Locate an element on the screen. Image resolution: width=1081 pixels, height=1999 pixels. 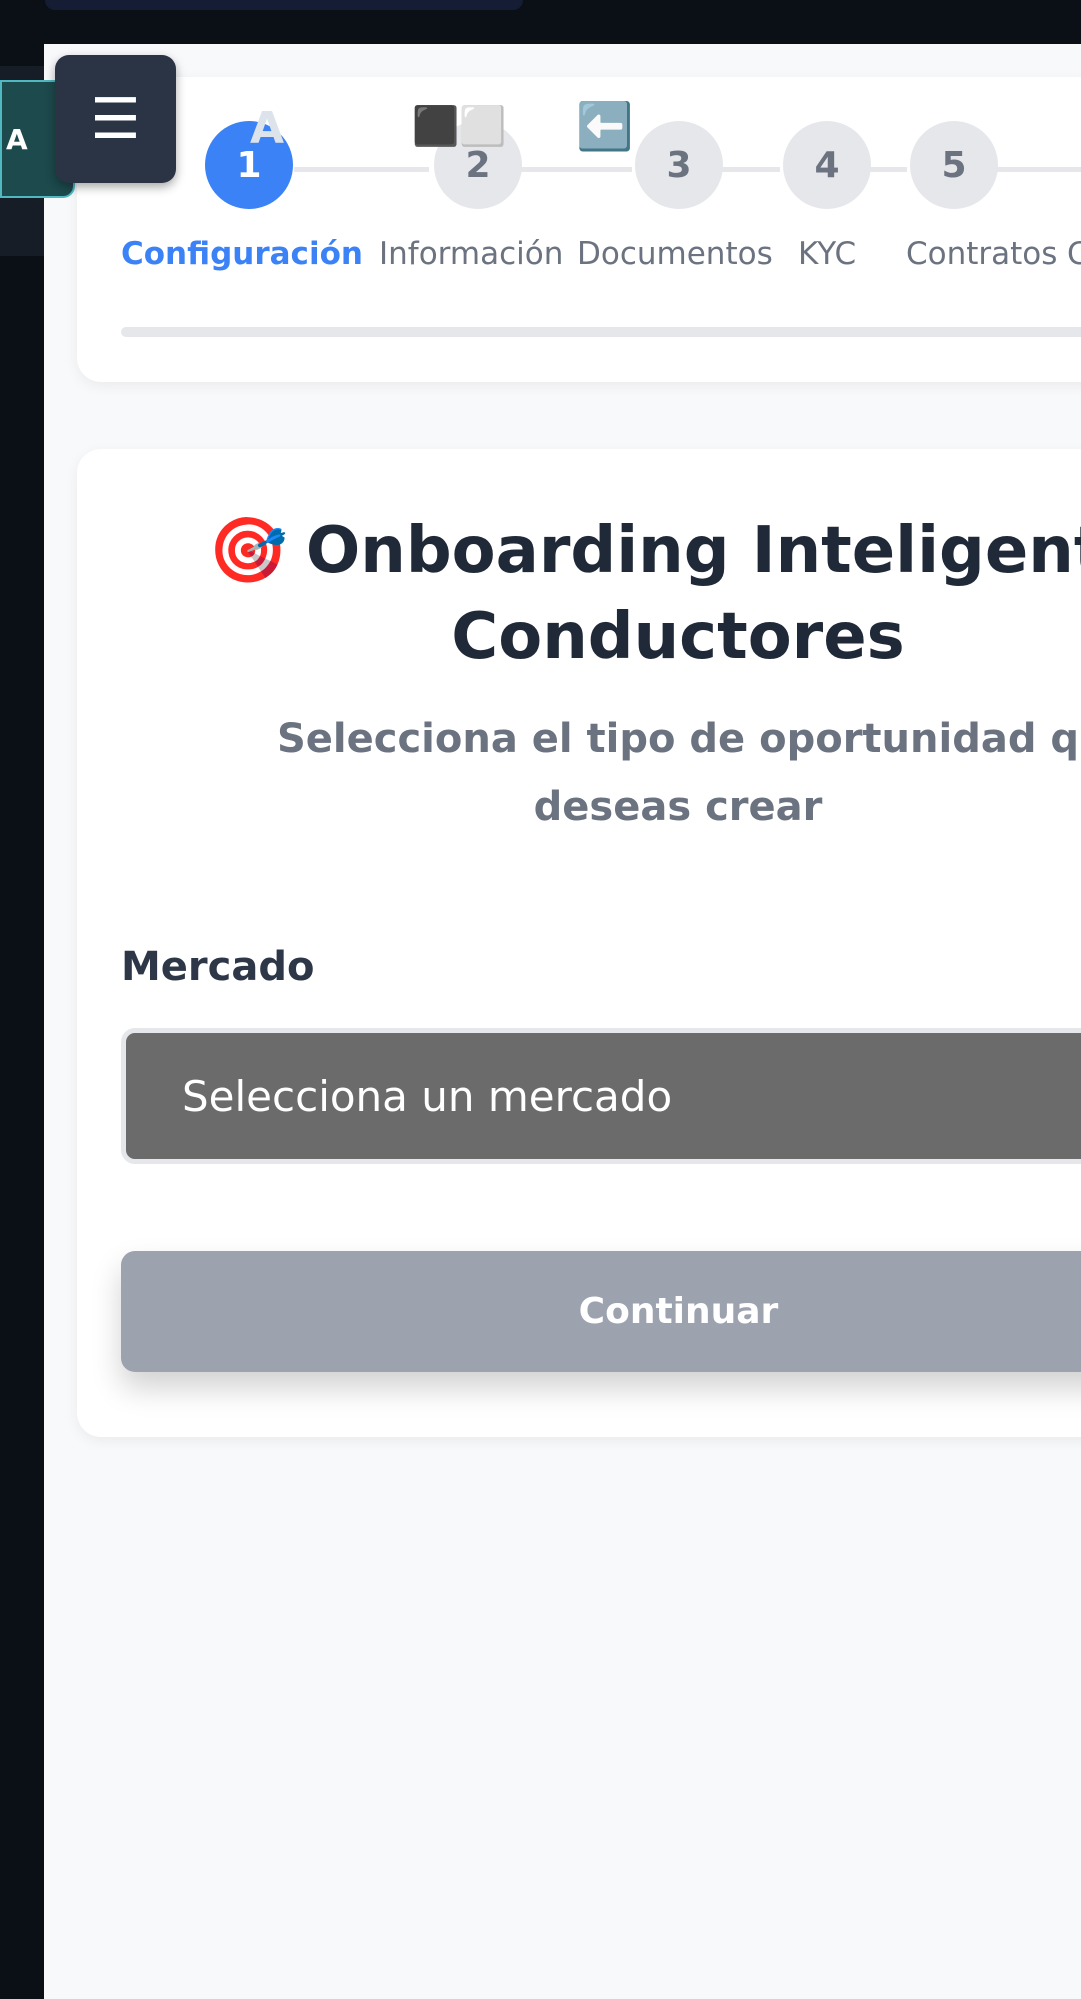
hamburger-icon: ☰ is located at coordinates (115, 119).